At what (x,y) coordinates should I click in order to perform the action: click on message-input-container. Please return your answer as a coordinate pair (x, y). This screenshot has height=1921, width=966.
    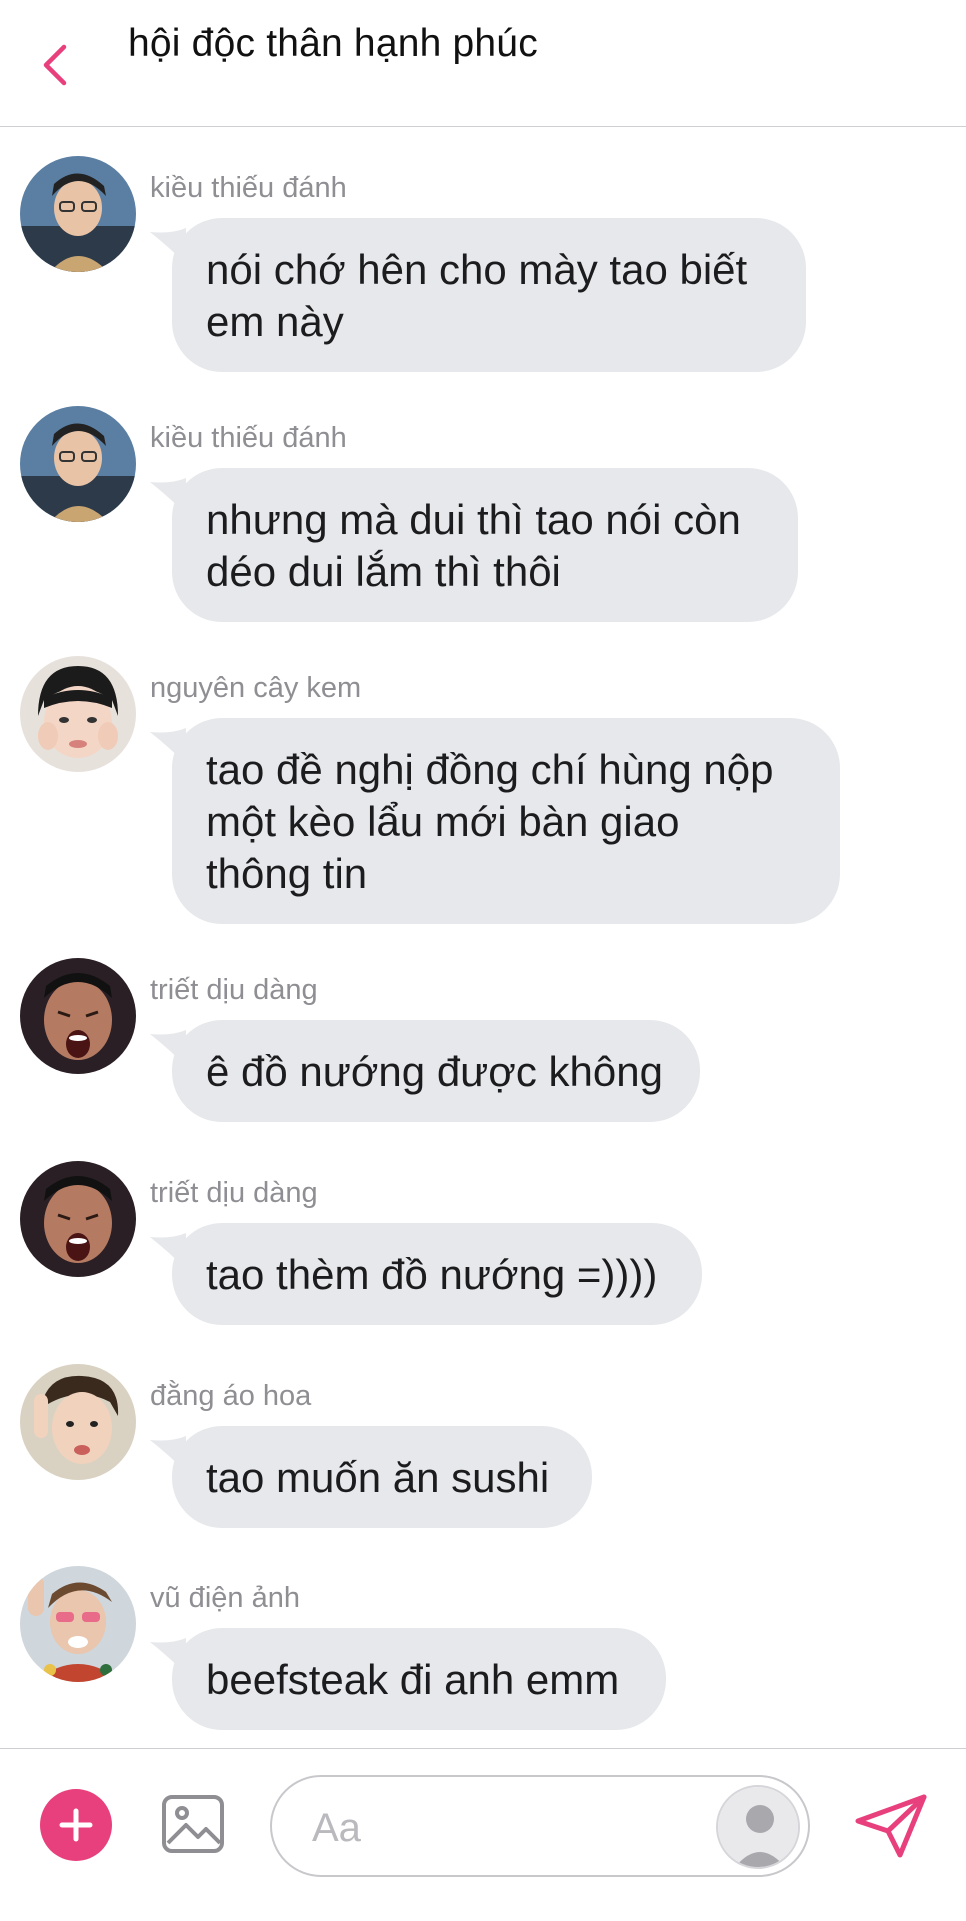
    Looking at the image, I should click on (540, 1826).